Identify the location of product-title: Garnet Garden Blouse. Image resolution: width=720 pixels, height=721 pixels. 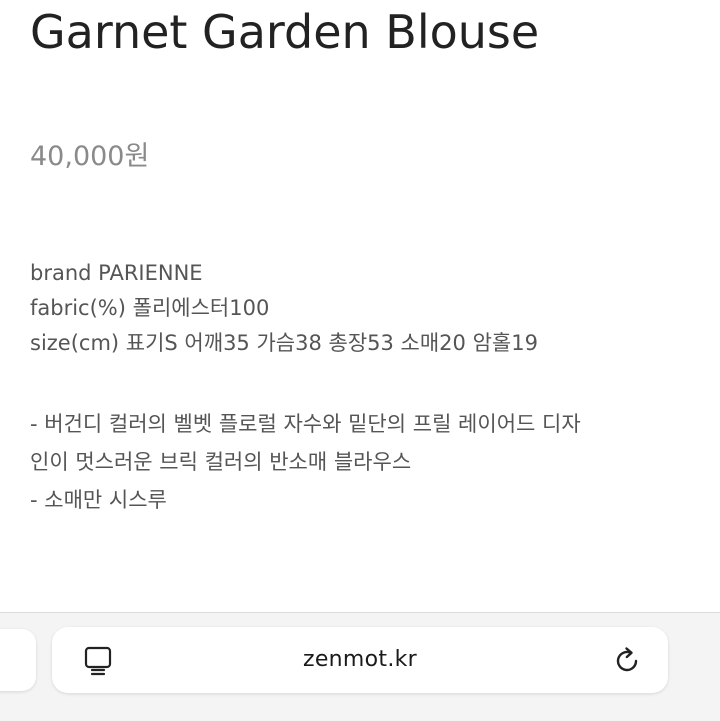
(285, 32).